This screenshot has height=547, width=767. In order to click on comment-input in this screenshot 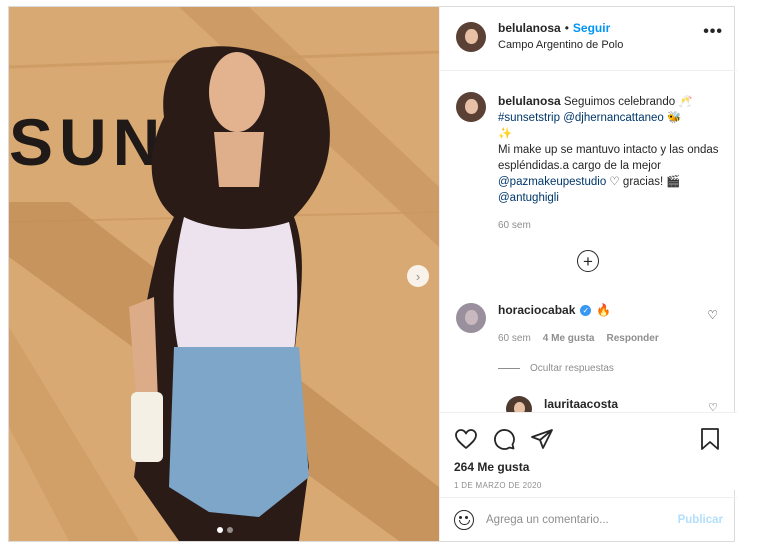, I will do `click(576, 520)`.